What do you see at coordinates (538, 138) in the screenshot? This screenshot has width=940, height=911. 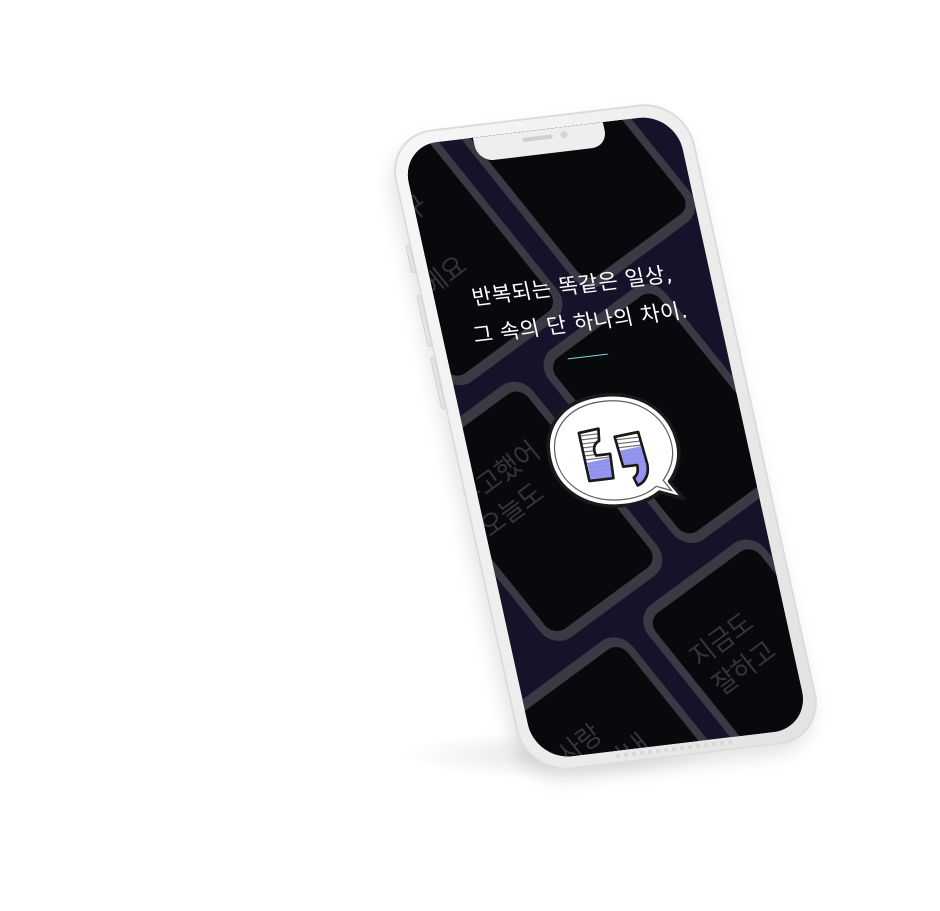 I see `earpiece-speaker` at bounding box center [538, 138].